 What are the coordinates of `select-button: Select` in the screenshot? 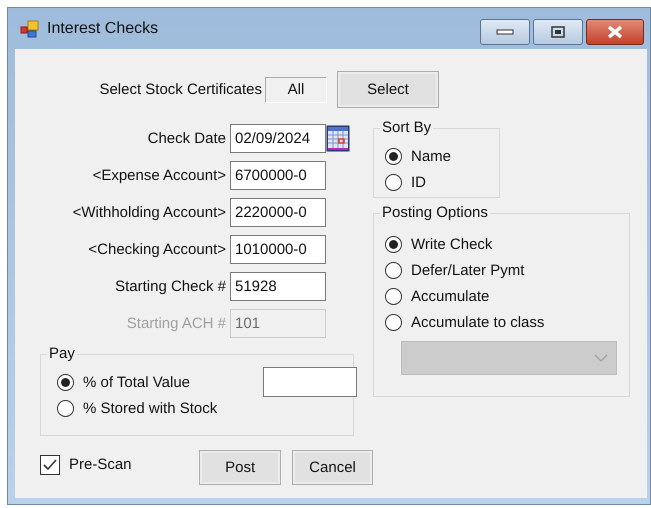 It's located at (388, 89).